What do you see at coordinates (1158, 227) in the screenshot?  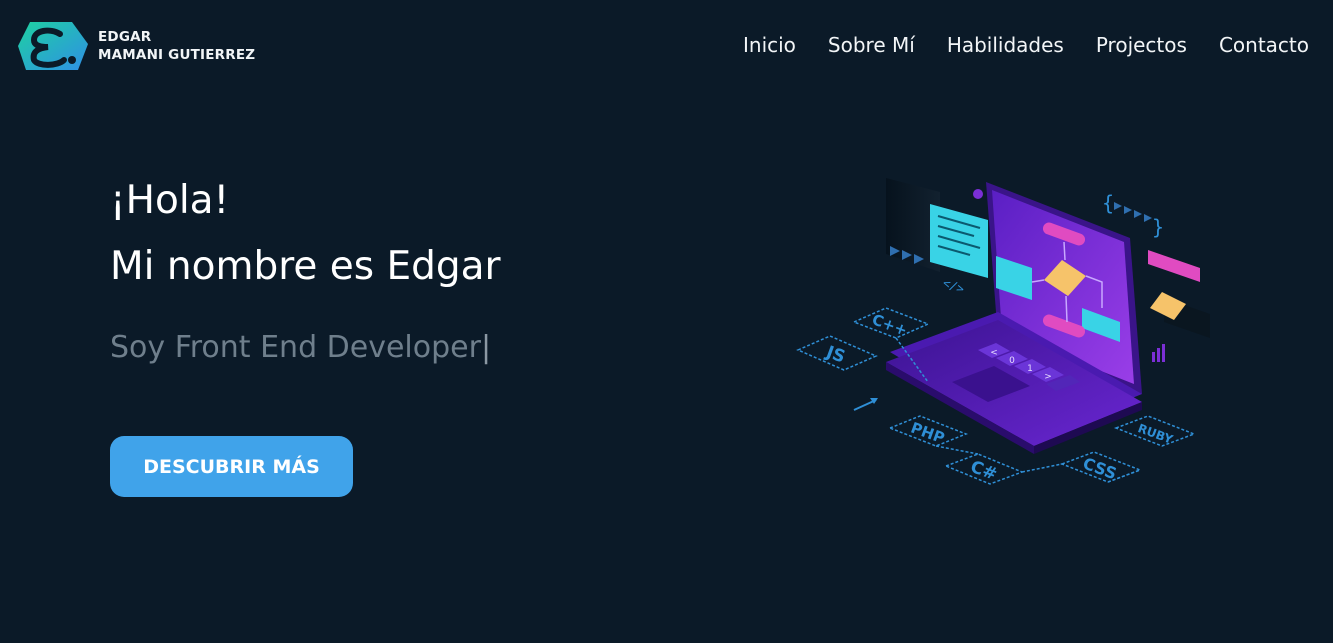 I see `code-braces-icon: }` at bounding box center [1158, 227].